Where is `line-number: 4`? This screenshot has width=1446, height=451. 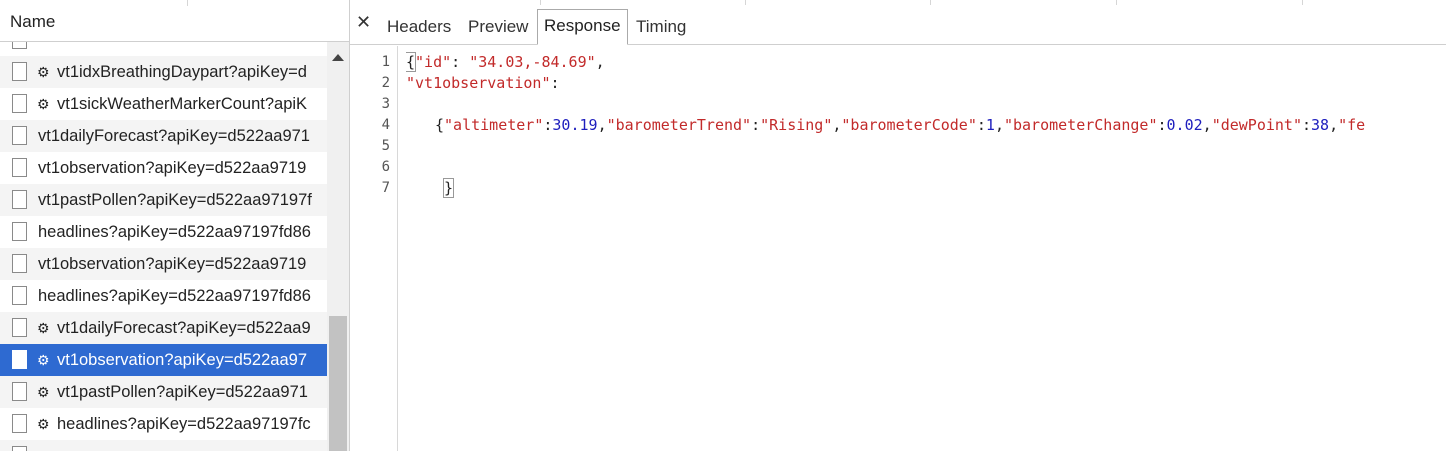
line-number: 4 is located at coordinates (385, 125).